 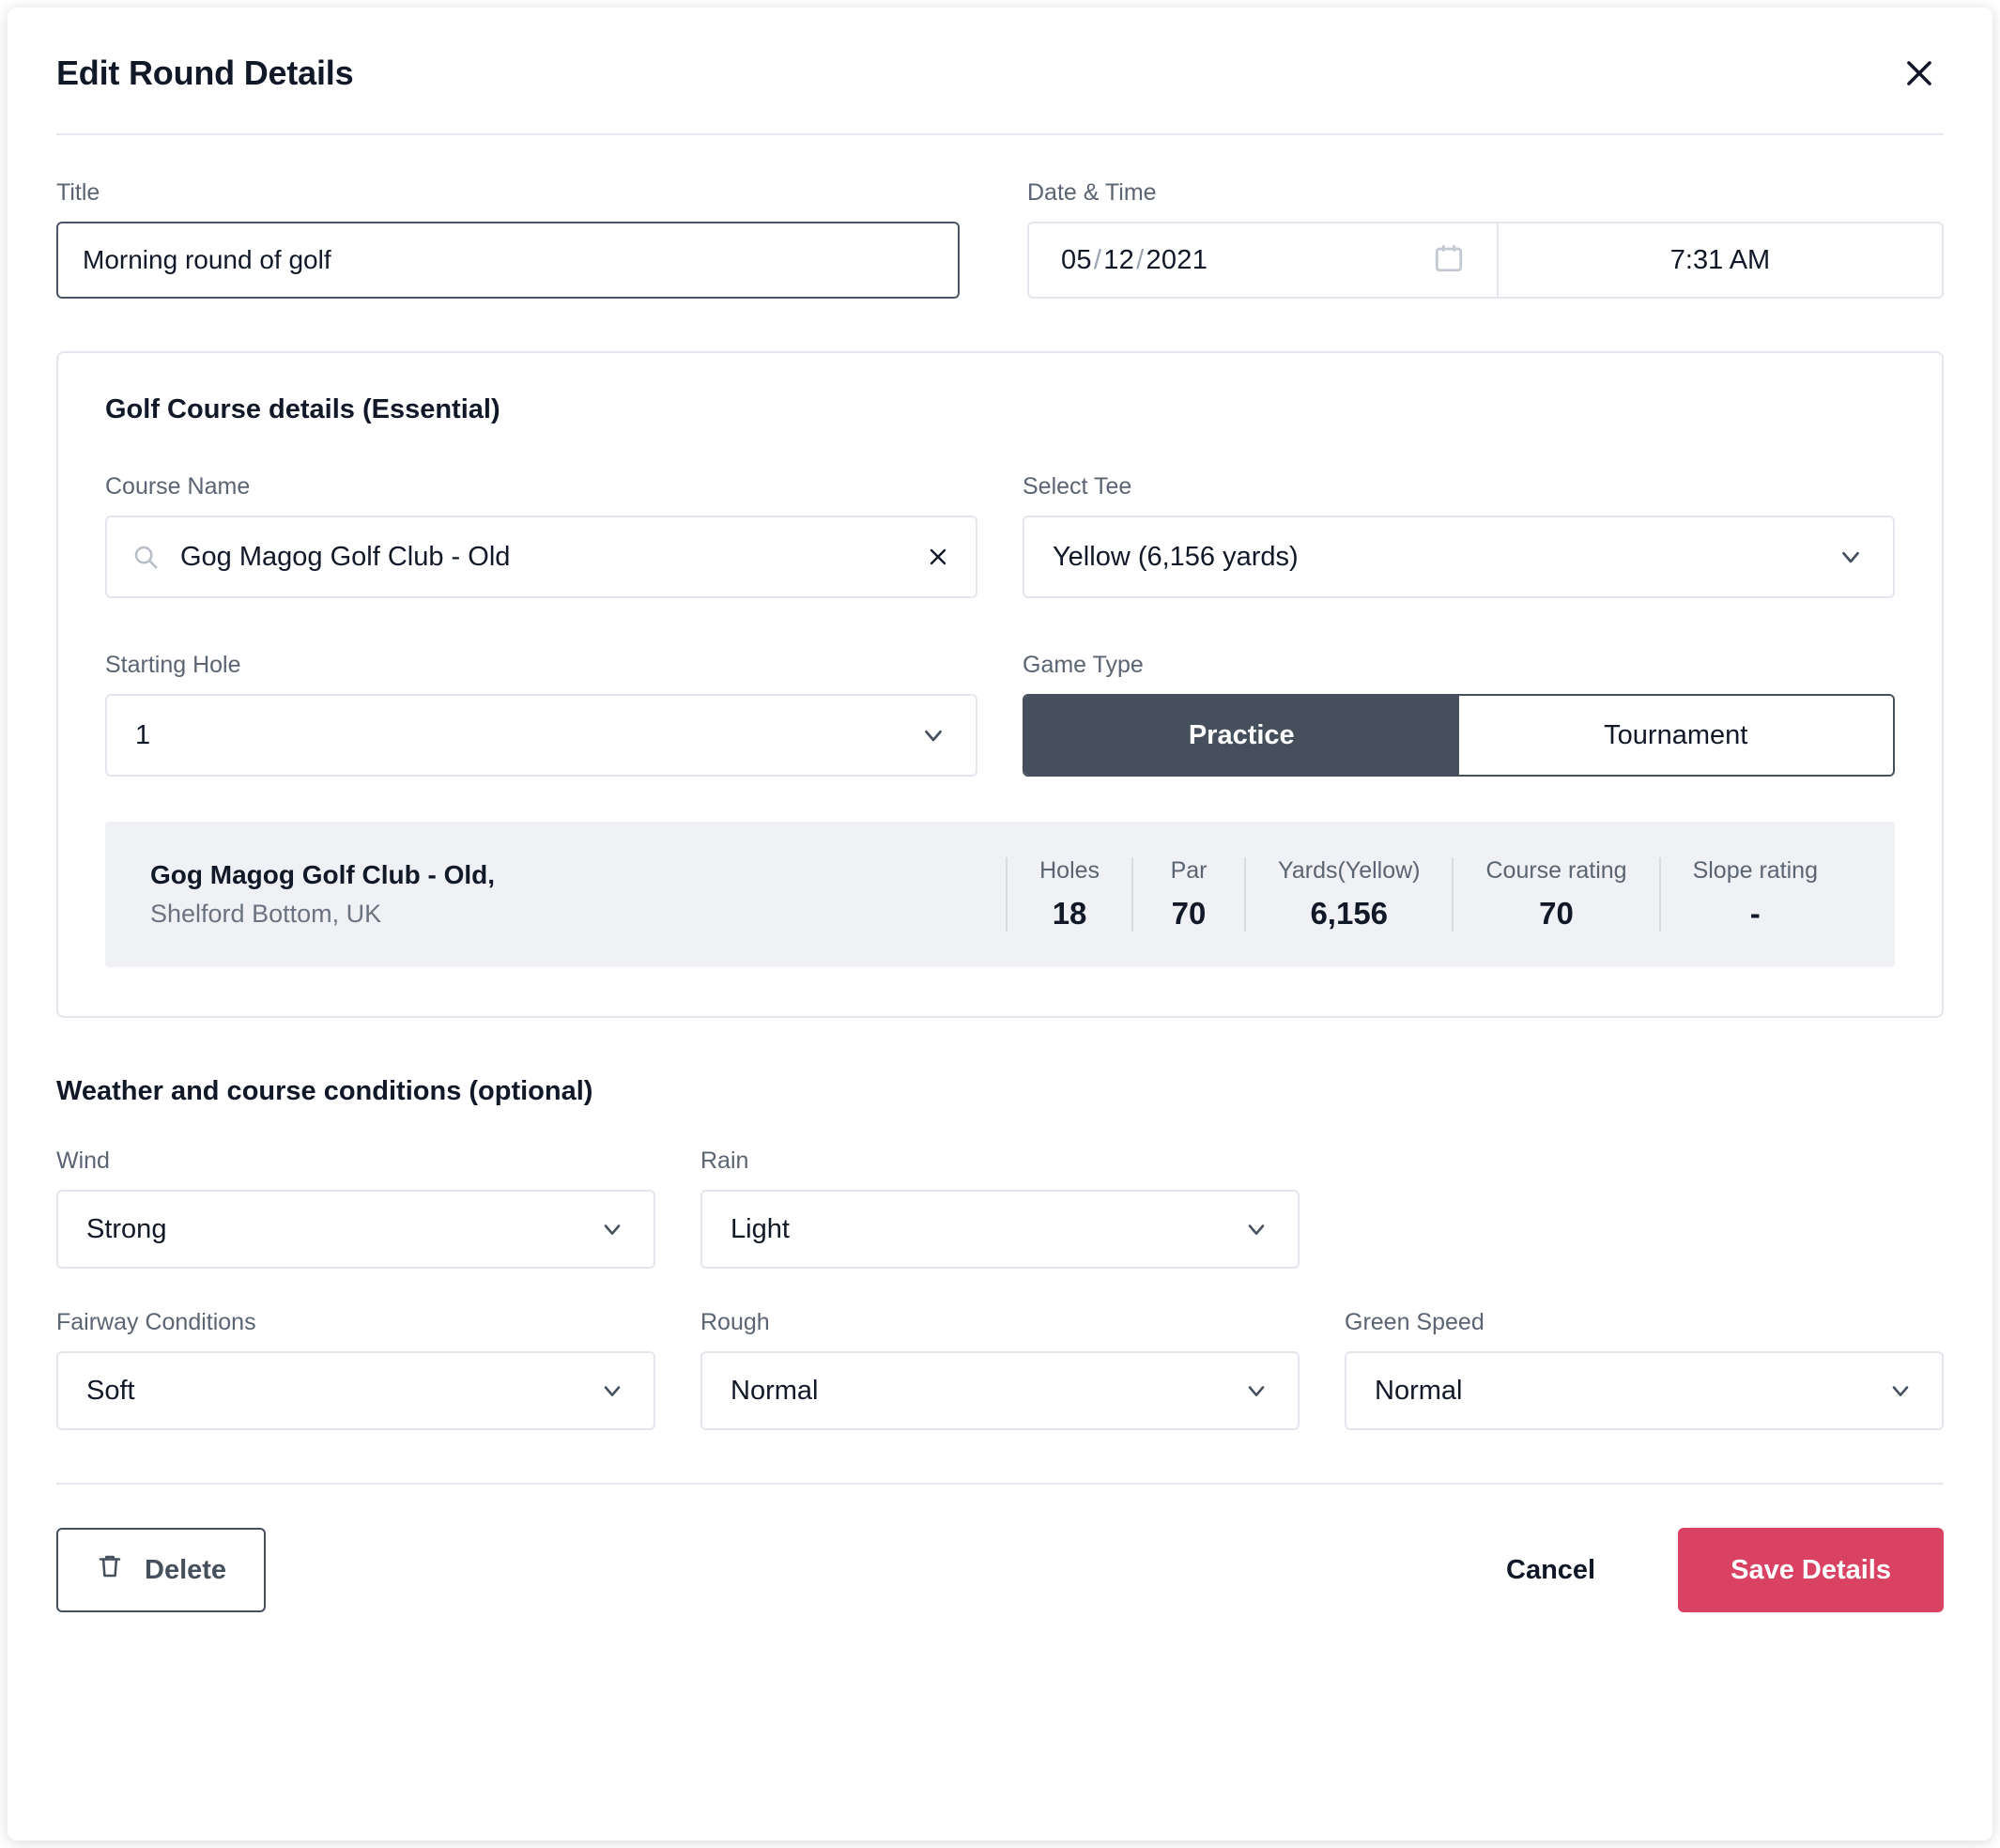 I want to click on starting-hole-value: 1, so click(x=143, y=734).